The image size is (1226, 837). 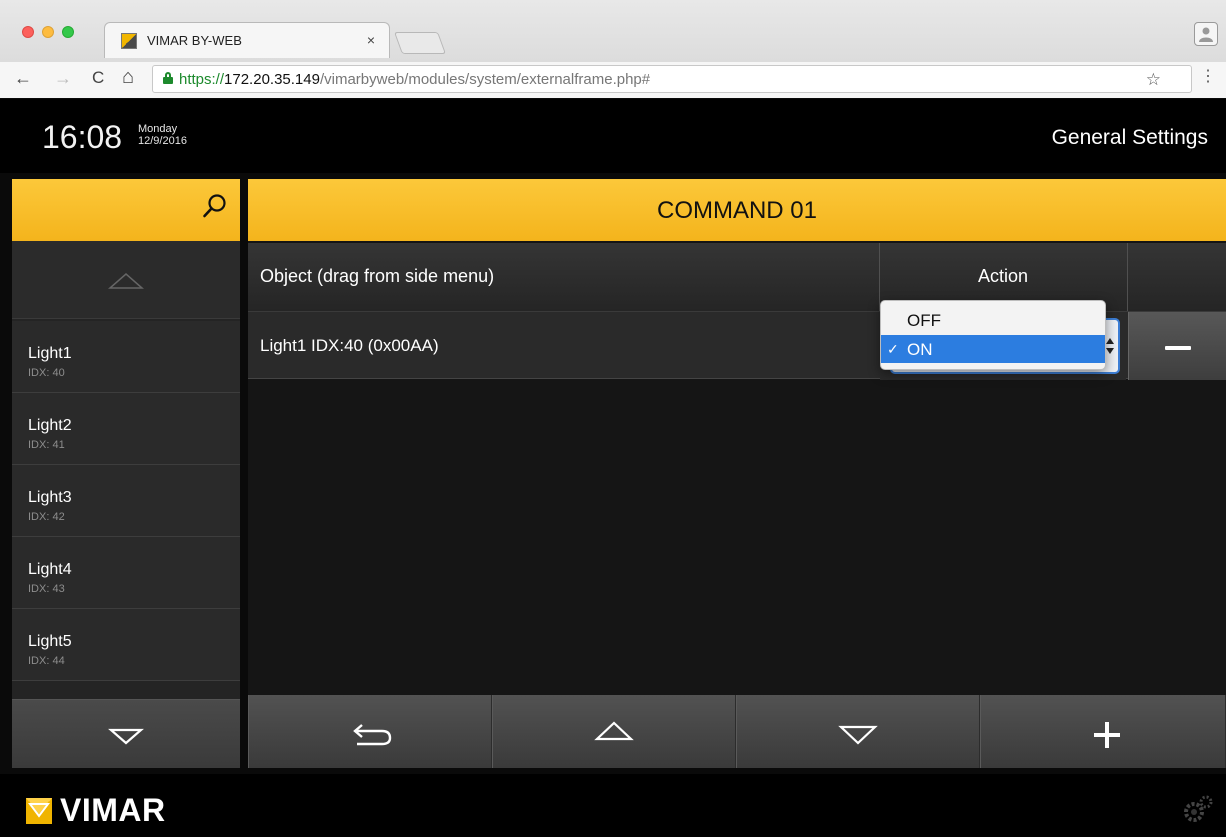 I want to click on search-icon, so click(x=215, y=206).